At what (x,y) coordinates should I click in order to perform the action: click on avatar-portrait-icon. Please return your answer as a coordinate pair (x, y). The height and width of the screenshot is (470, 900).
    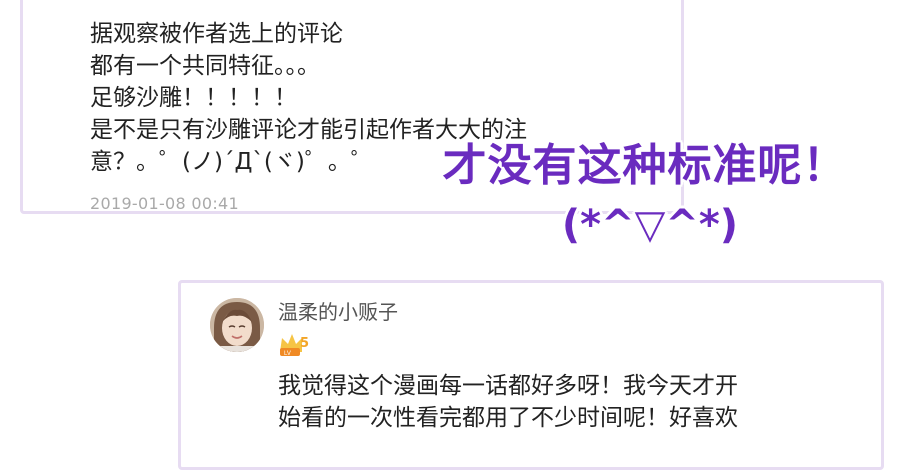
    Looking at the image, I should click on (237, 325).